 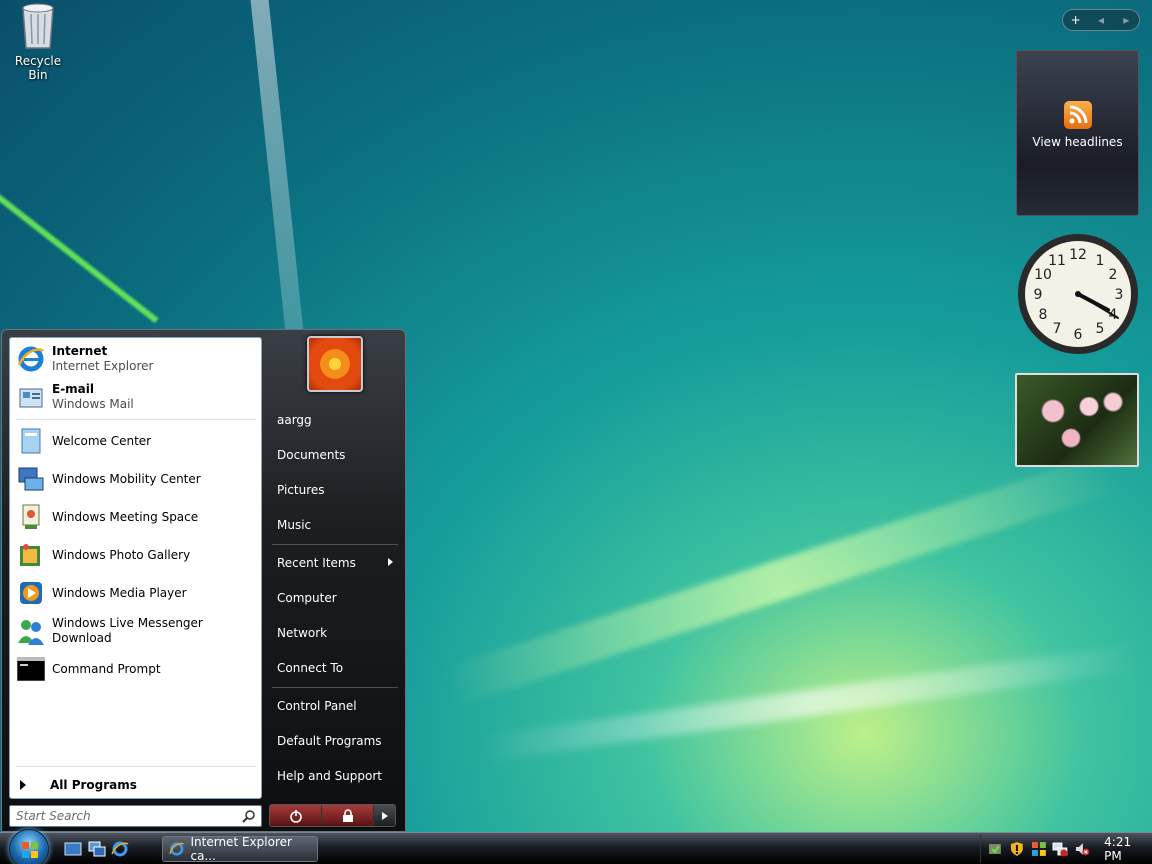 I want to click on right-item-recent-items: Recent Items, so click(x=335, y=563).